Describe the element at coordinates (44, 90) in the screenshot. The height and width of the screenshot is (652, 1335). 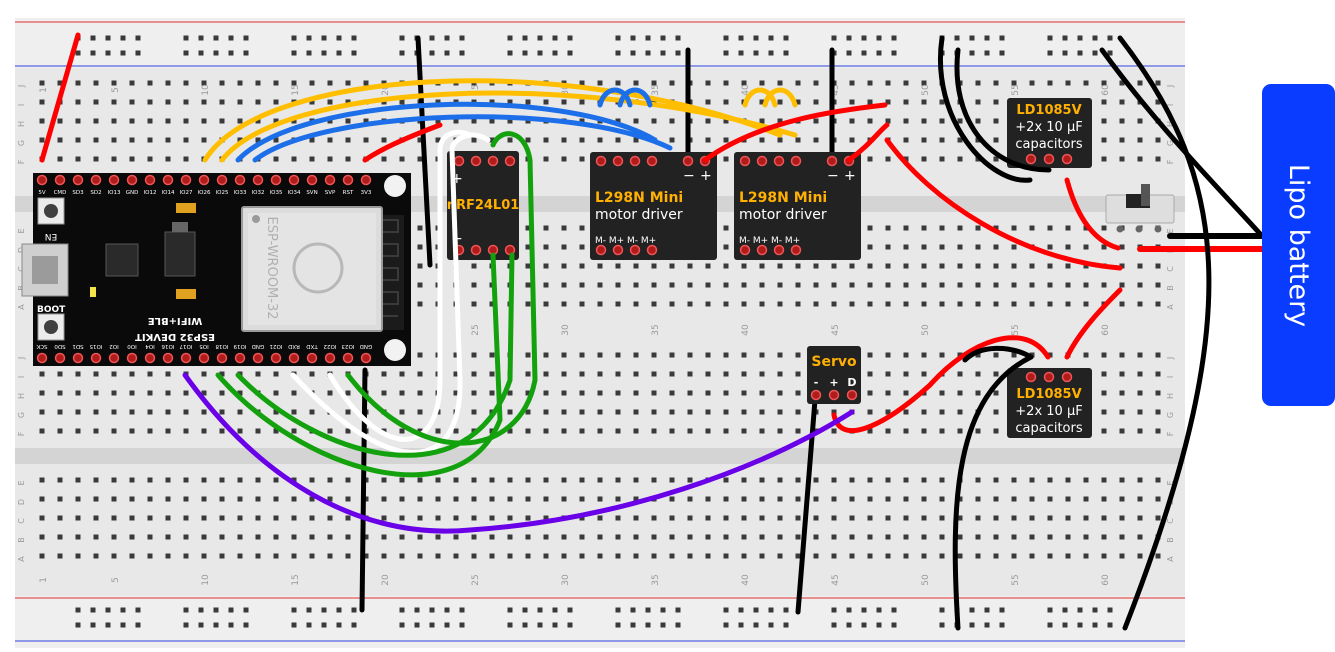
I see `column-number: 1` at that location.